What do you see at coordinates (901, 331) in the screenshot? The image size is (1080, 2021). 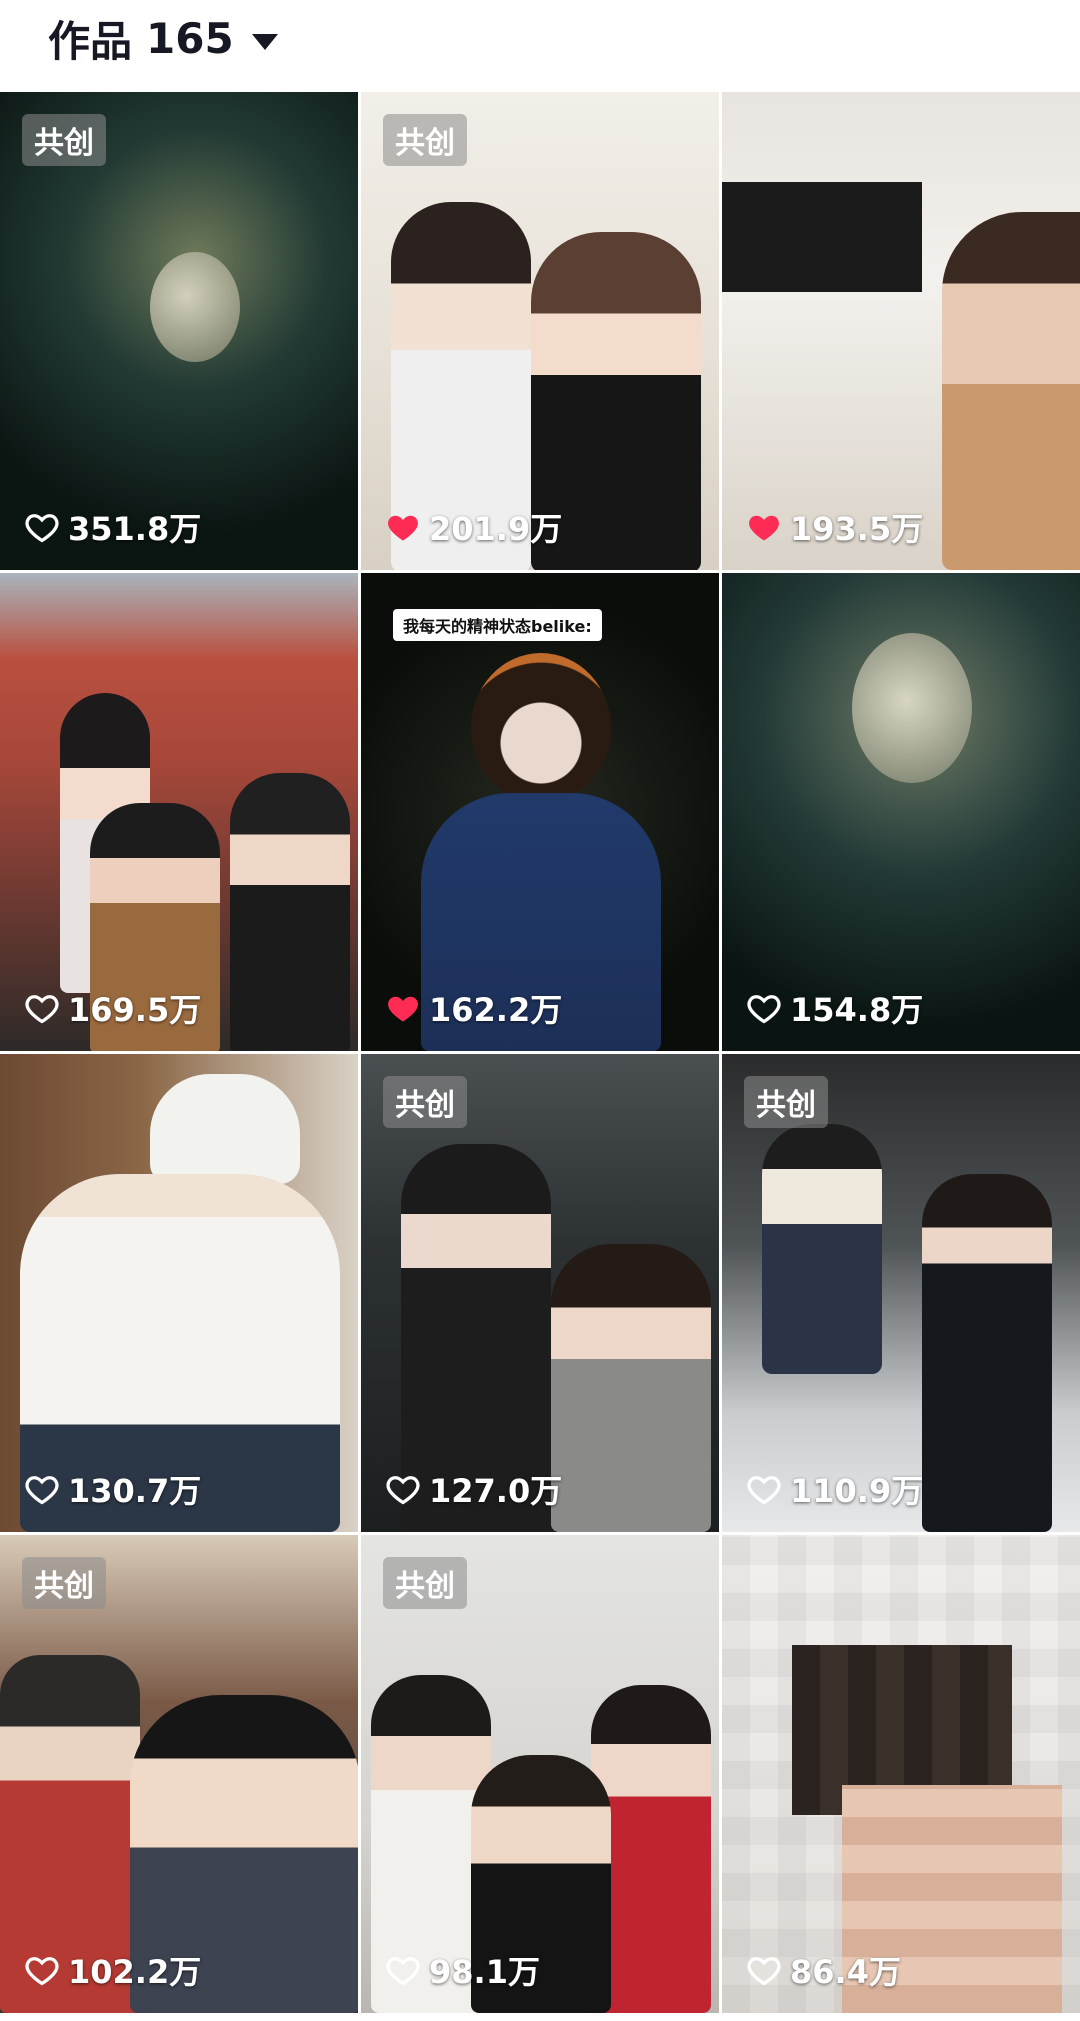 I see `video-tile: 193.5万` at bounding box center [901, 331].